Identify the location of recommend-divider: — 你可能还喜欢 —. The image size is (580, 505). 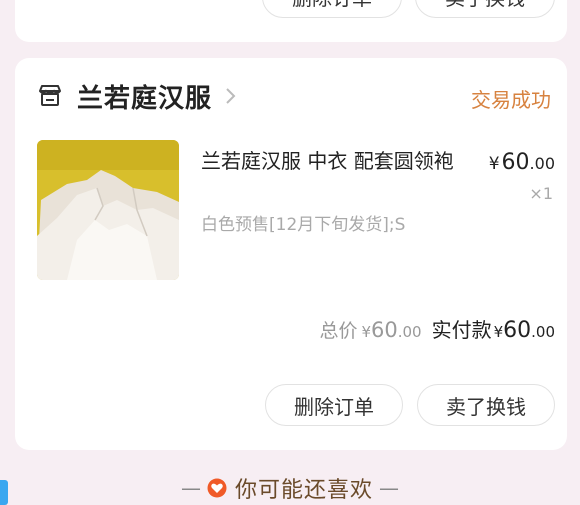
(290, 487).